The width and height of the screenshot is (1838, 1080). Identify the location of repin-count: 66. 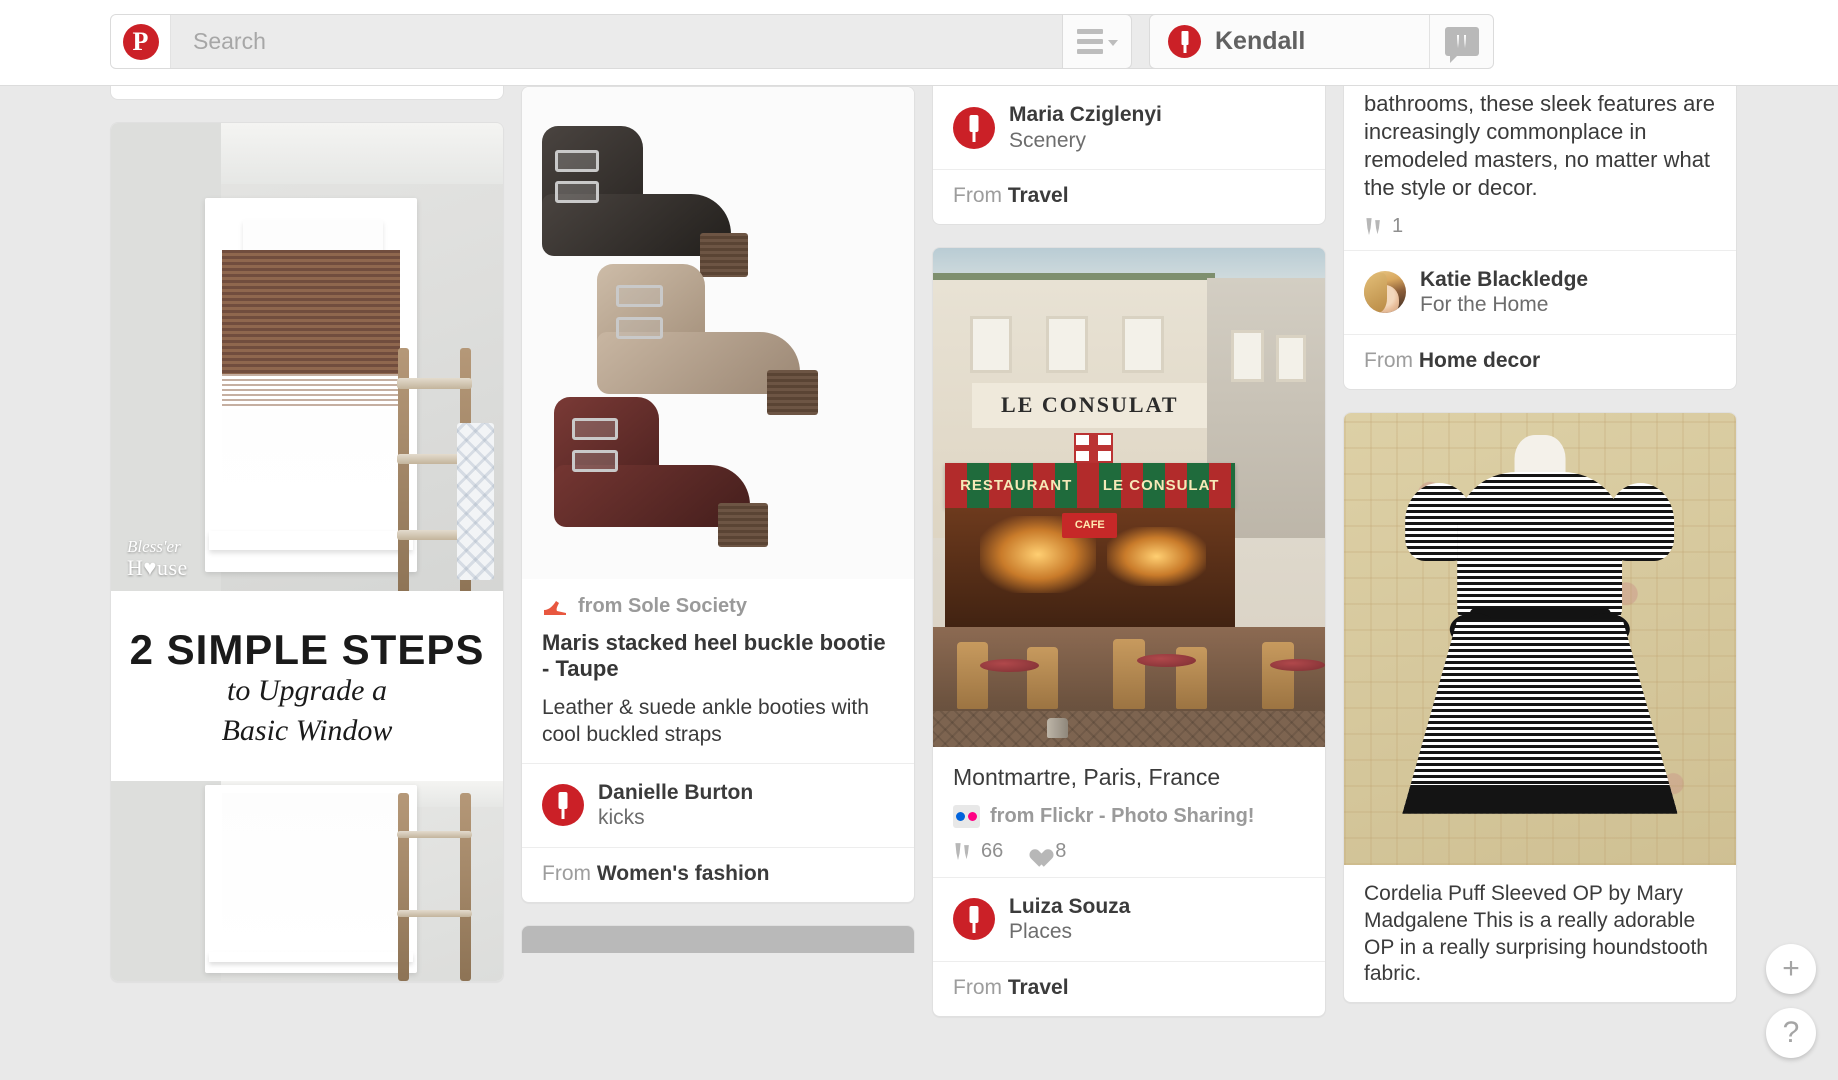
(978, 851).